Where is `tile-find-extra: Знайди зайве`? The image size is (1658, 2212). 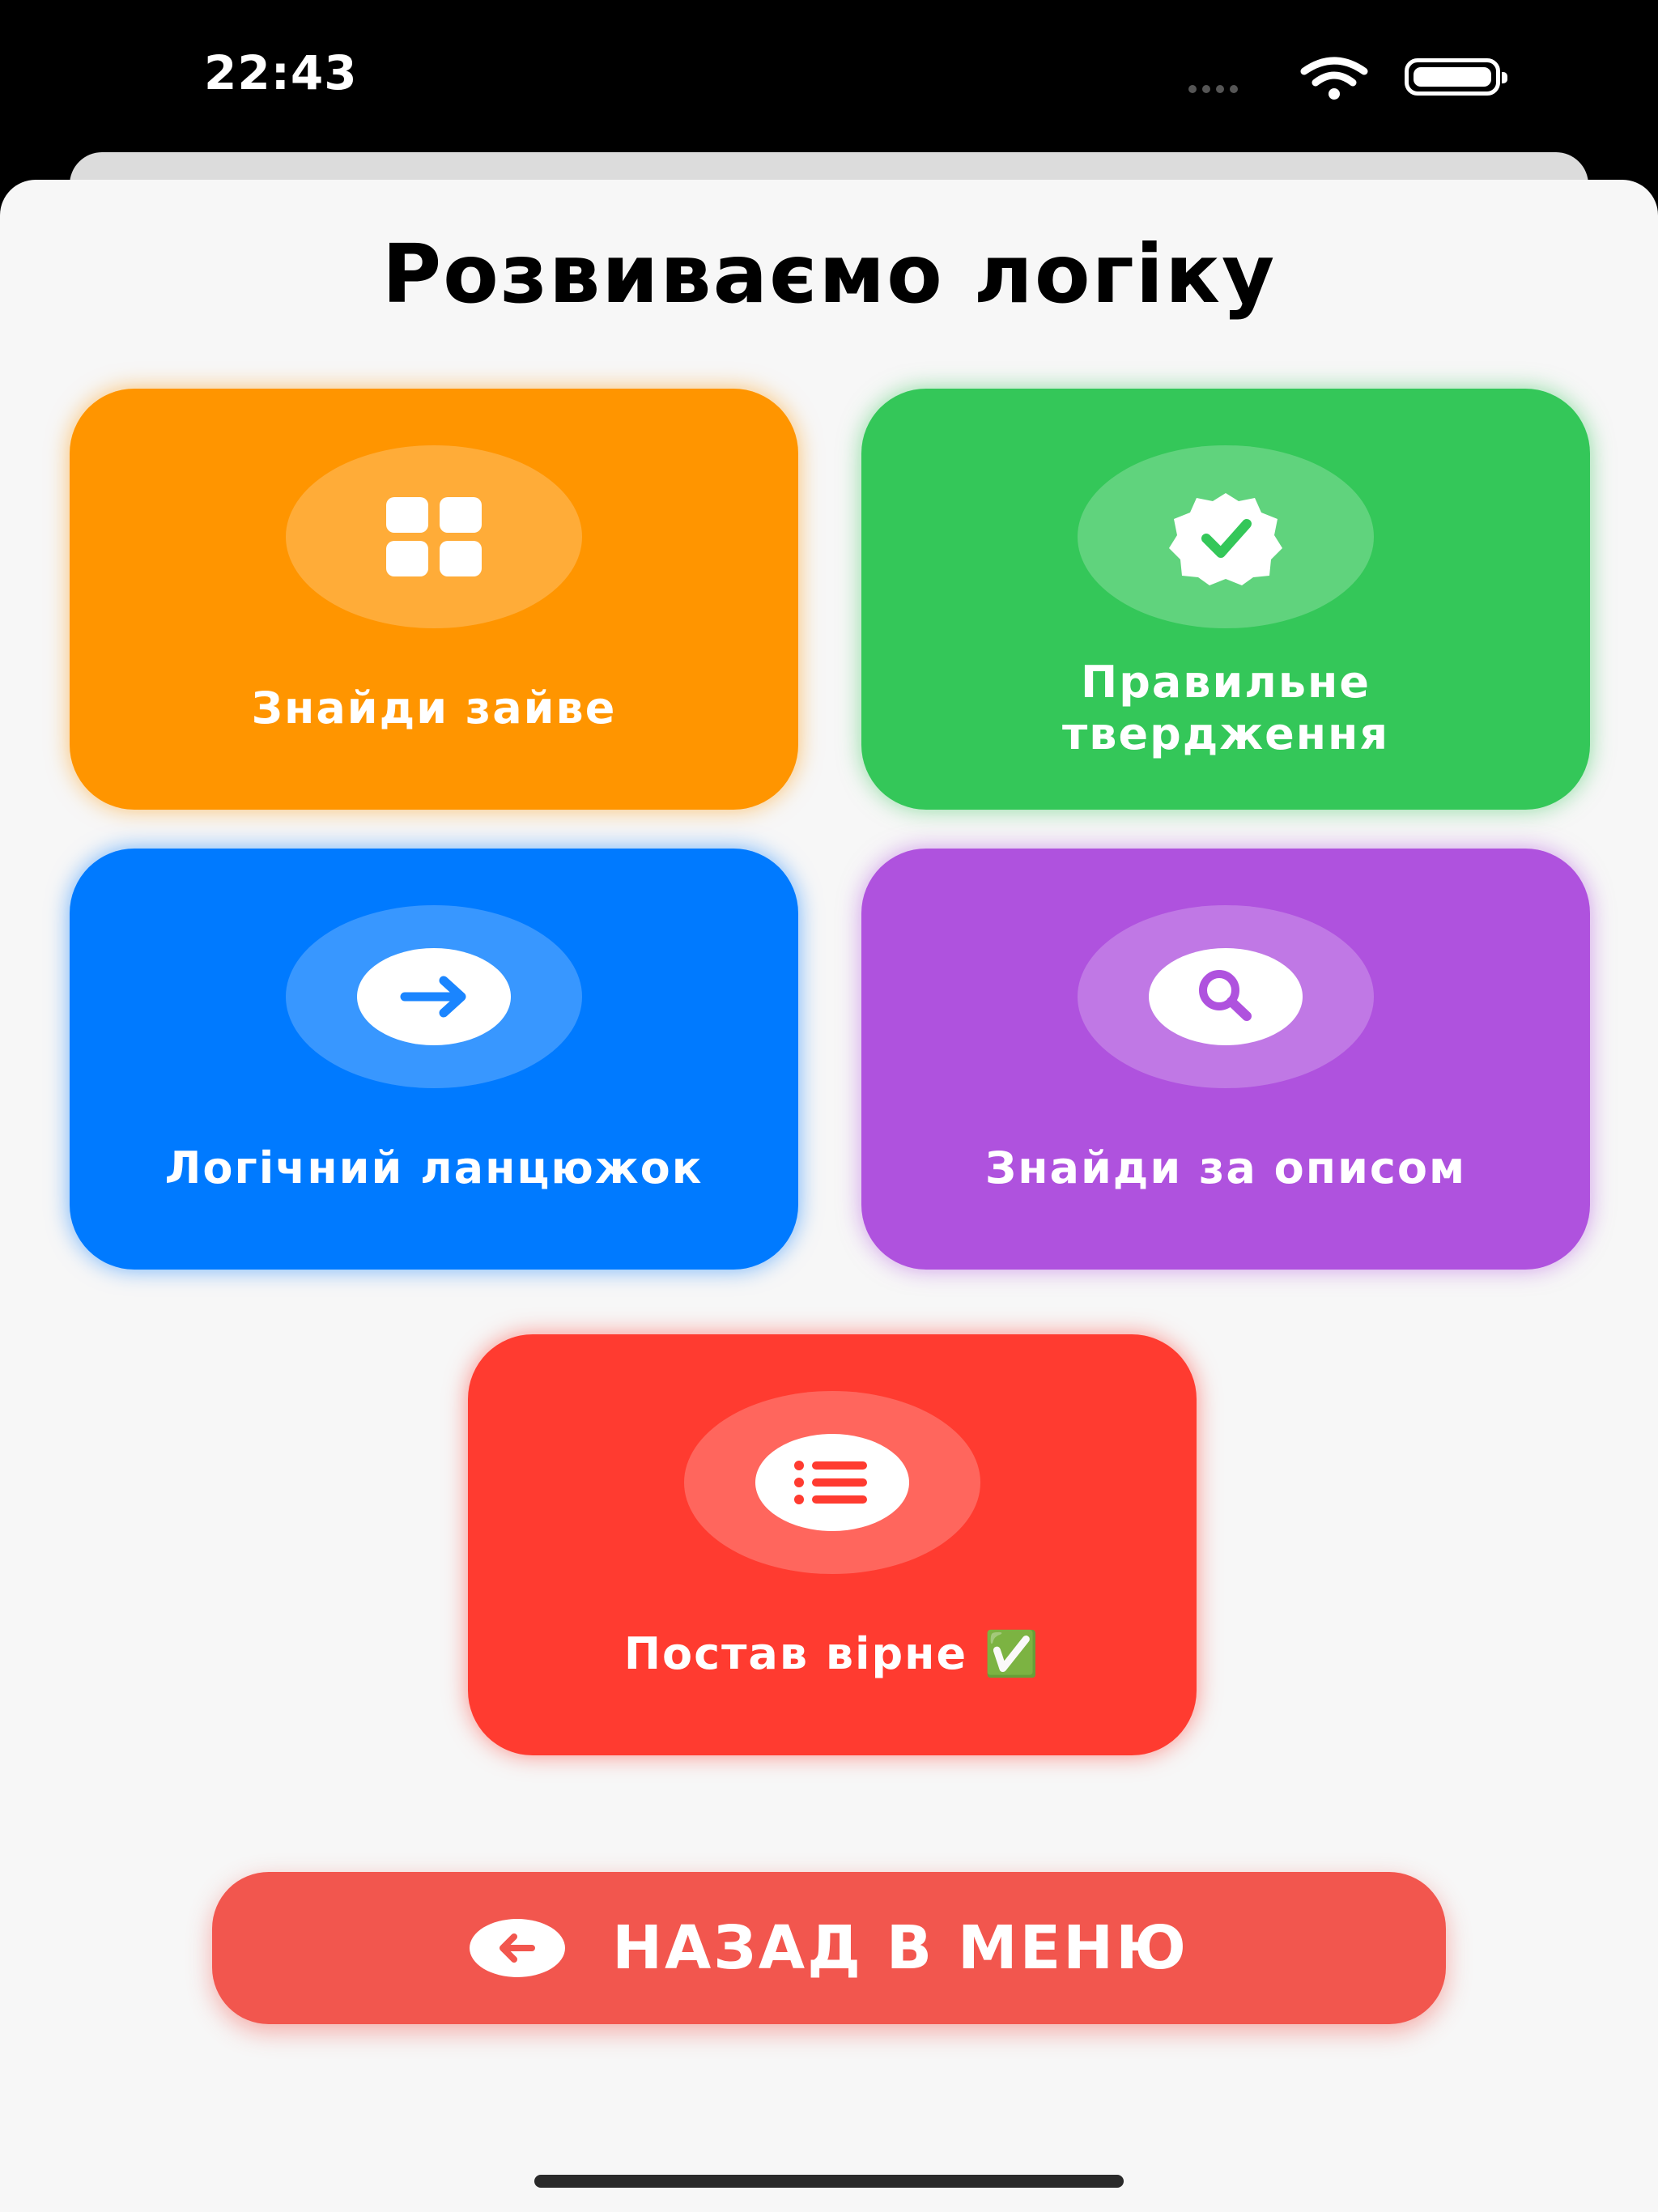 tile-find-extra: Знайди зайве is located at coordinates (434, 599).